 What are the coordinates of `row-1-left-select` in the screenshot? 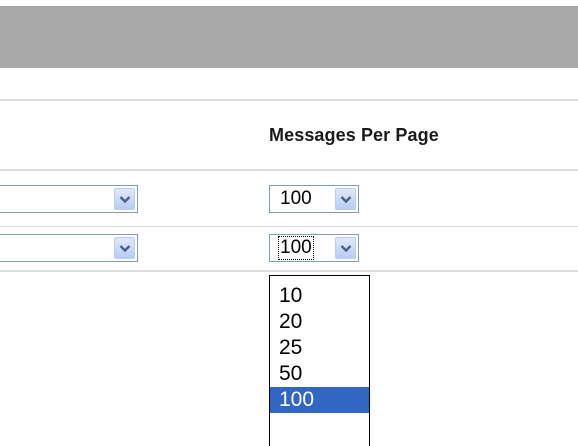 It's located at (69, 199).